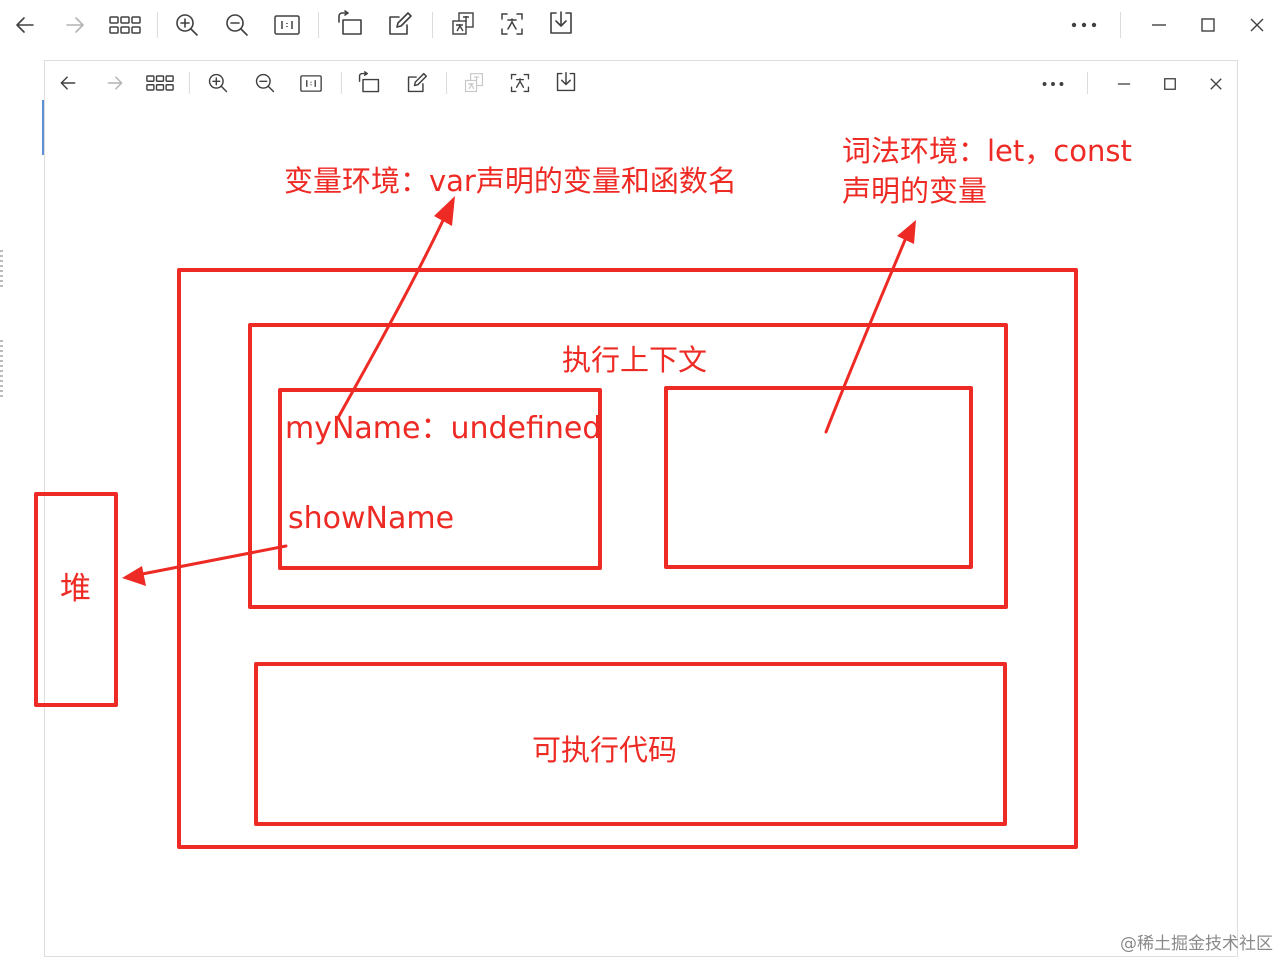 The image size is (1281, 960). What do you see at coordinates (443, 428) in the screenshot?
I see `myname-variable-label: myName：undefined` at bounding box center [443, 428].